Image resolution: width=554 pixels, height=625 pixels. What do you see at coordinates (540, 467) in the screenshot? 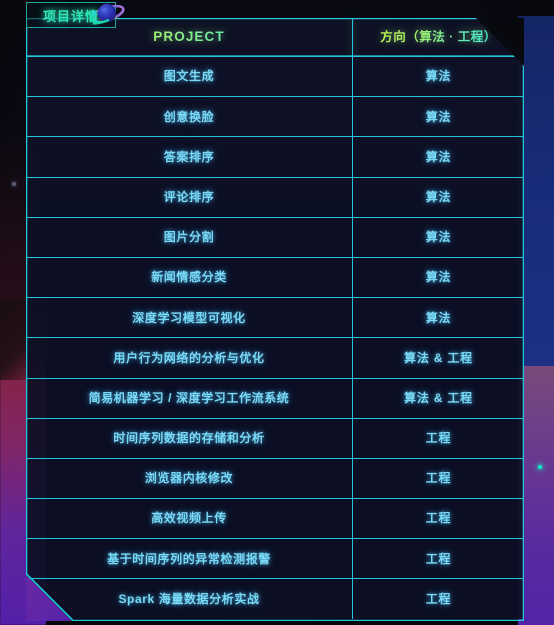
I see `background-particle-right` at bounding box center [540, 467].